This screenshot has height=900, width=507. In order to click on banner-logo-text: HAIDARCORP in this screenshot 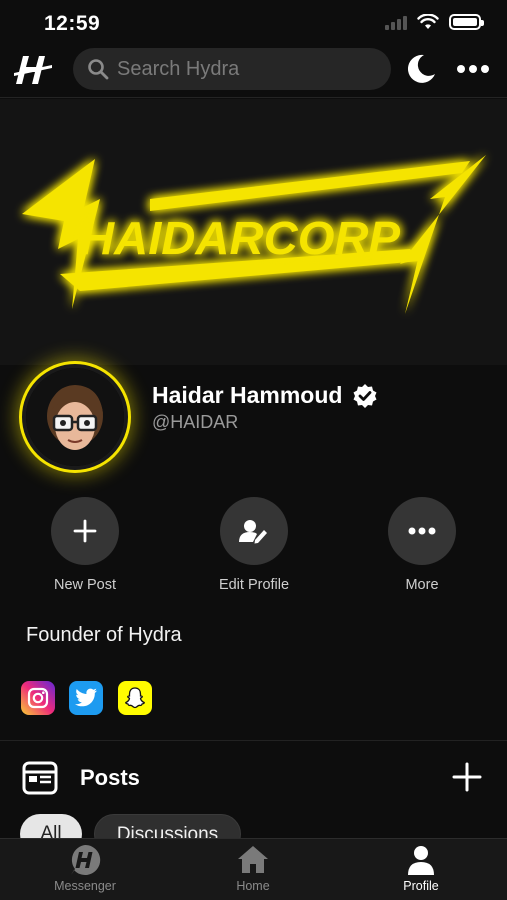, I will do `click(240, 238)`.